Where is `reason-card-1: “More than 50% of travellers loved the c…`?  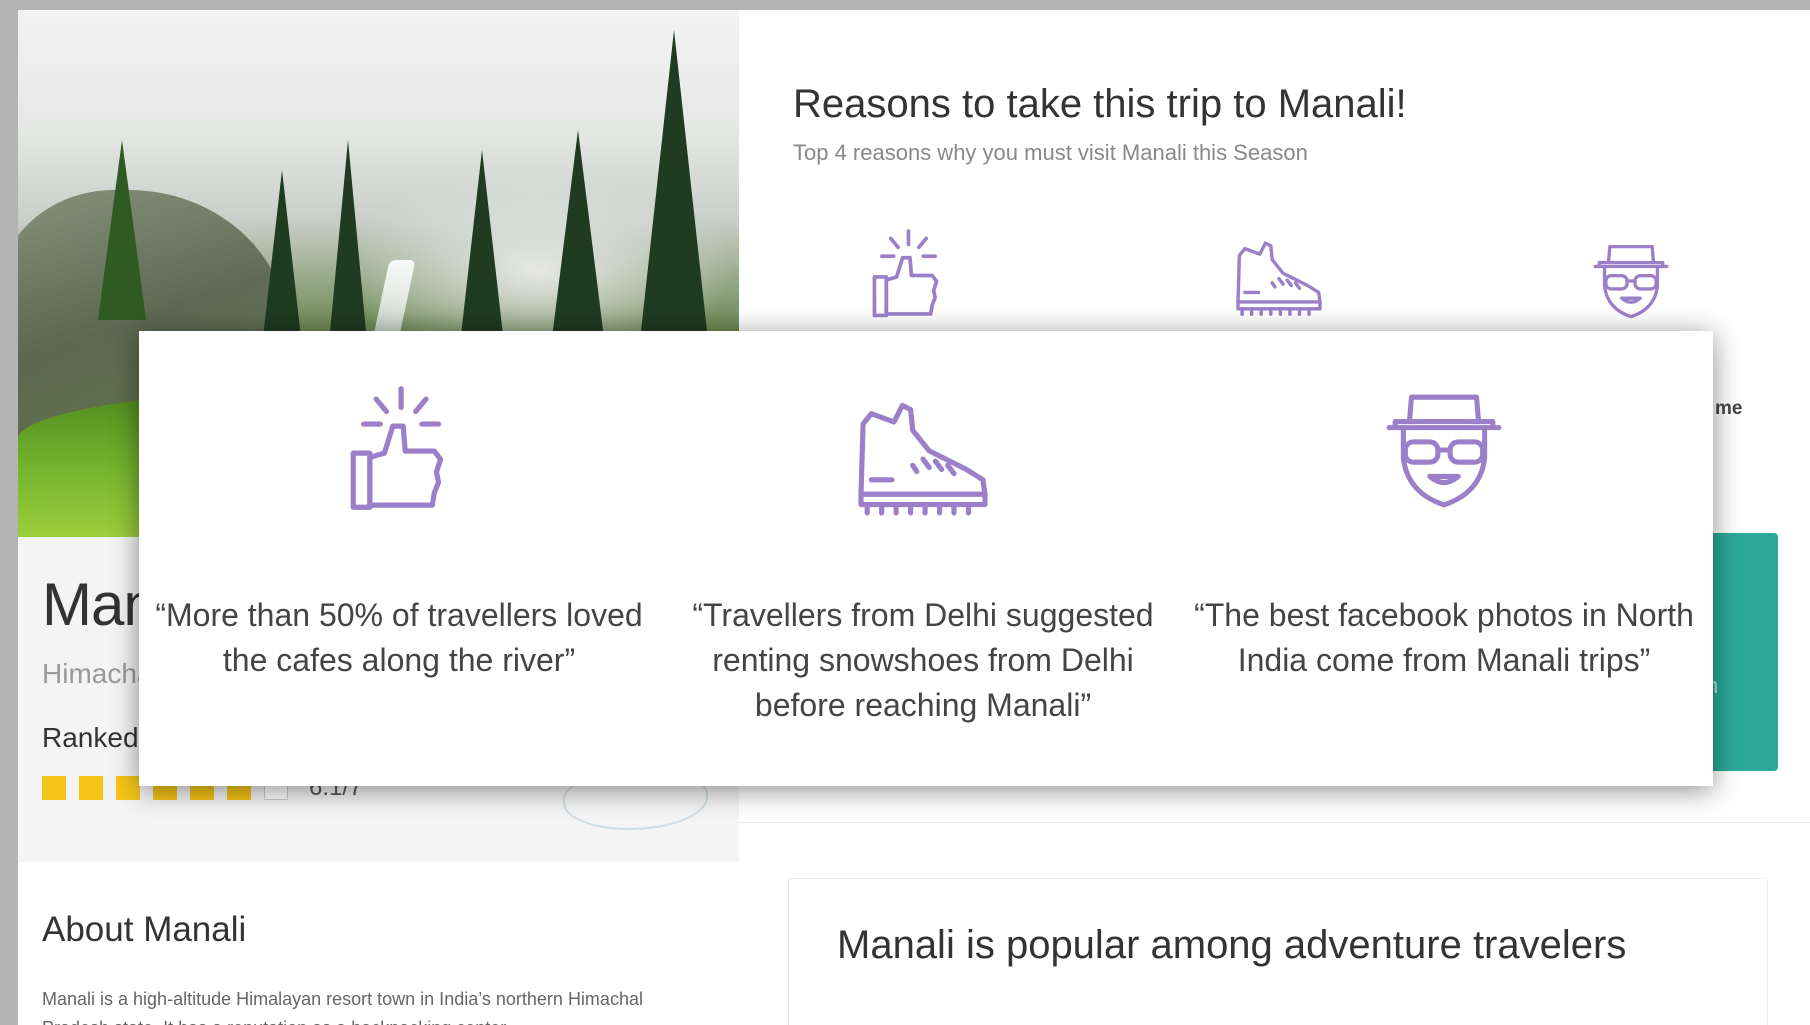
reason-card-1: “More than 50% of travellers loved the c… is located at coordinates (399, 558).